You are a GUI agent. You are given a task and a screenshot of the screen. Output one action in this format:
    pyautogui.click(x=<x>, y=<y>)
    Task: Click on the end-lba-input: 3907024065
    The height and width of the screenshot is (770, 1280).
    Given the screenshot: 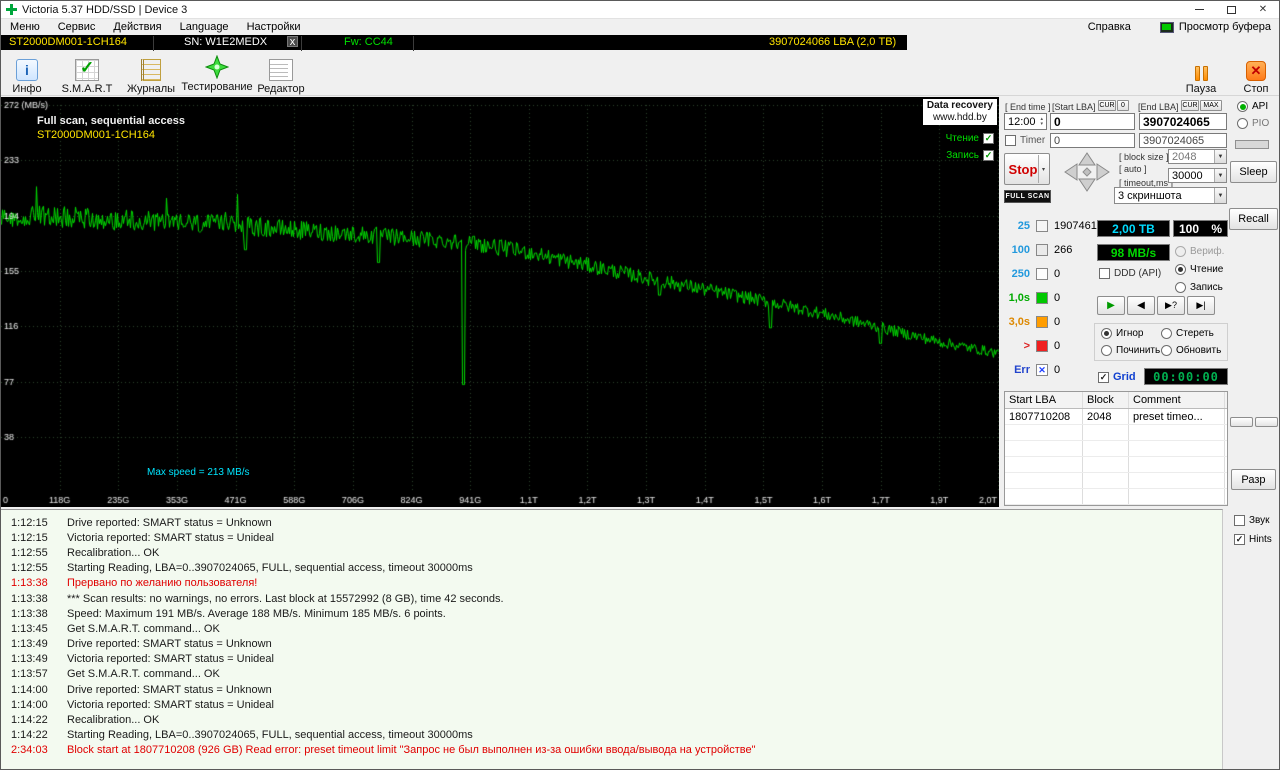 What is the action you would take?
    pyautogui.click(x=1183, y=121)
    